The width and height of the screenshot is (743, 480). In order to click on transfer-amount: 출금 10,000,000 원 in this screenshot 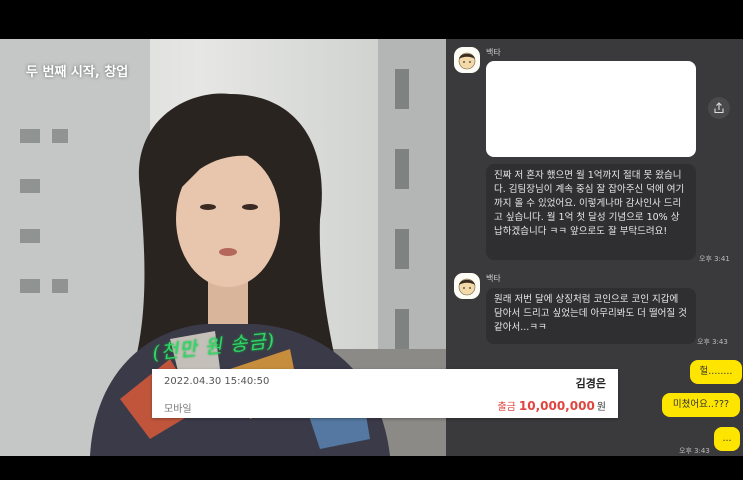, I will do `click(551, 405)`.